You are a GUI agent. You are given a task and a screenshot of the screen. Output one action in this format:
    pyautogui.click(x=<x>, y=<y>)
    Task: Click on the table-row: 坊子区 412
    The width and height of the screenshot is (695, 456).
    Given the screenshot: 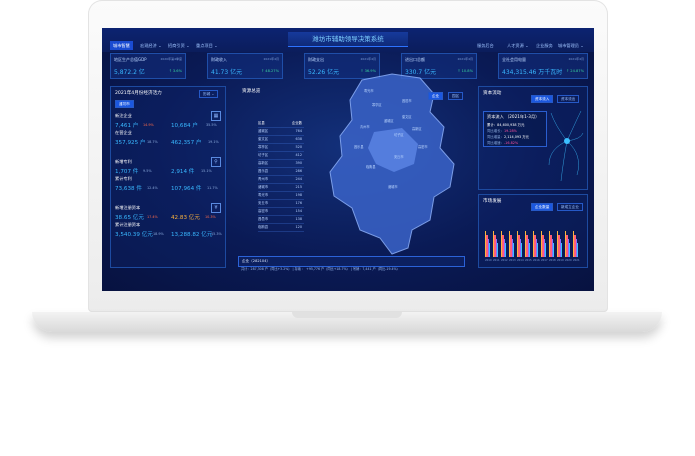 What is the action you would take?
    pyautogui.click(x=281, y=156)
    